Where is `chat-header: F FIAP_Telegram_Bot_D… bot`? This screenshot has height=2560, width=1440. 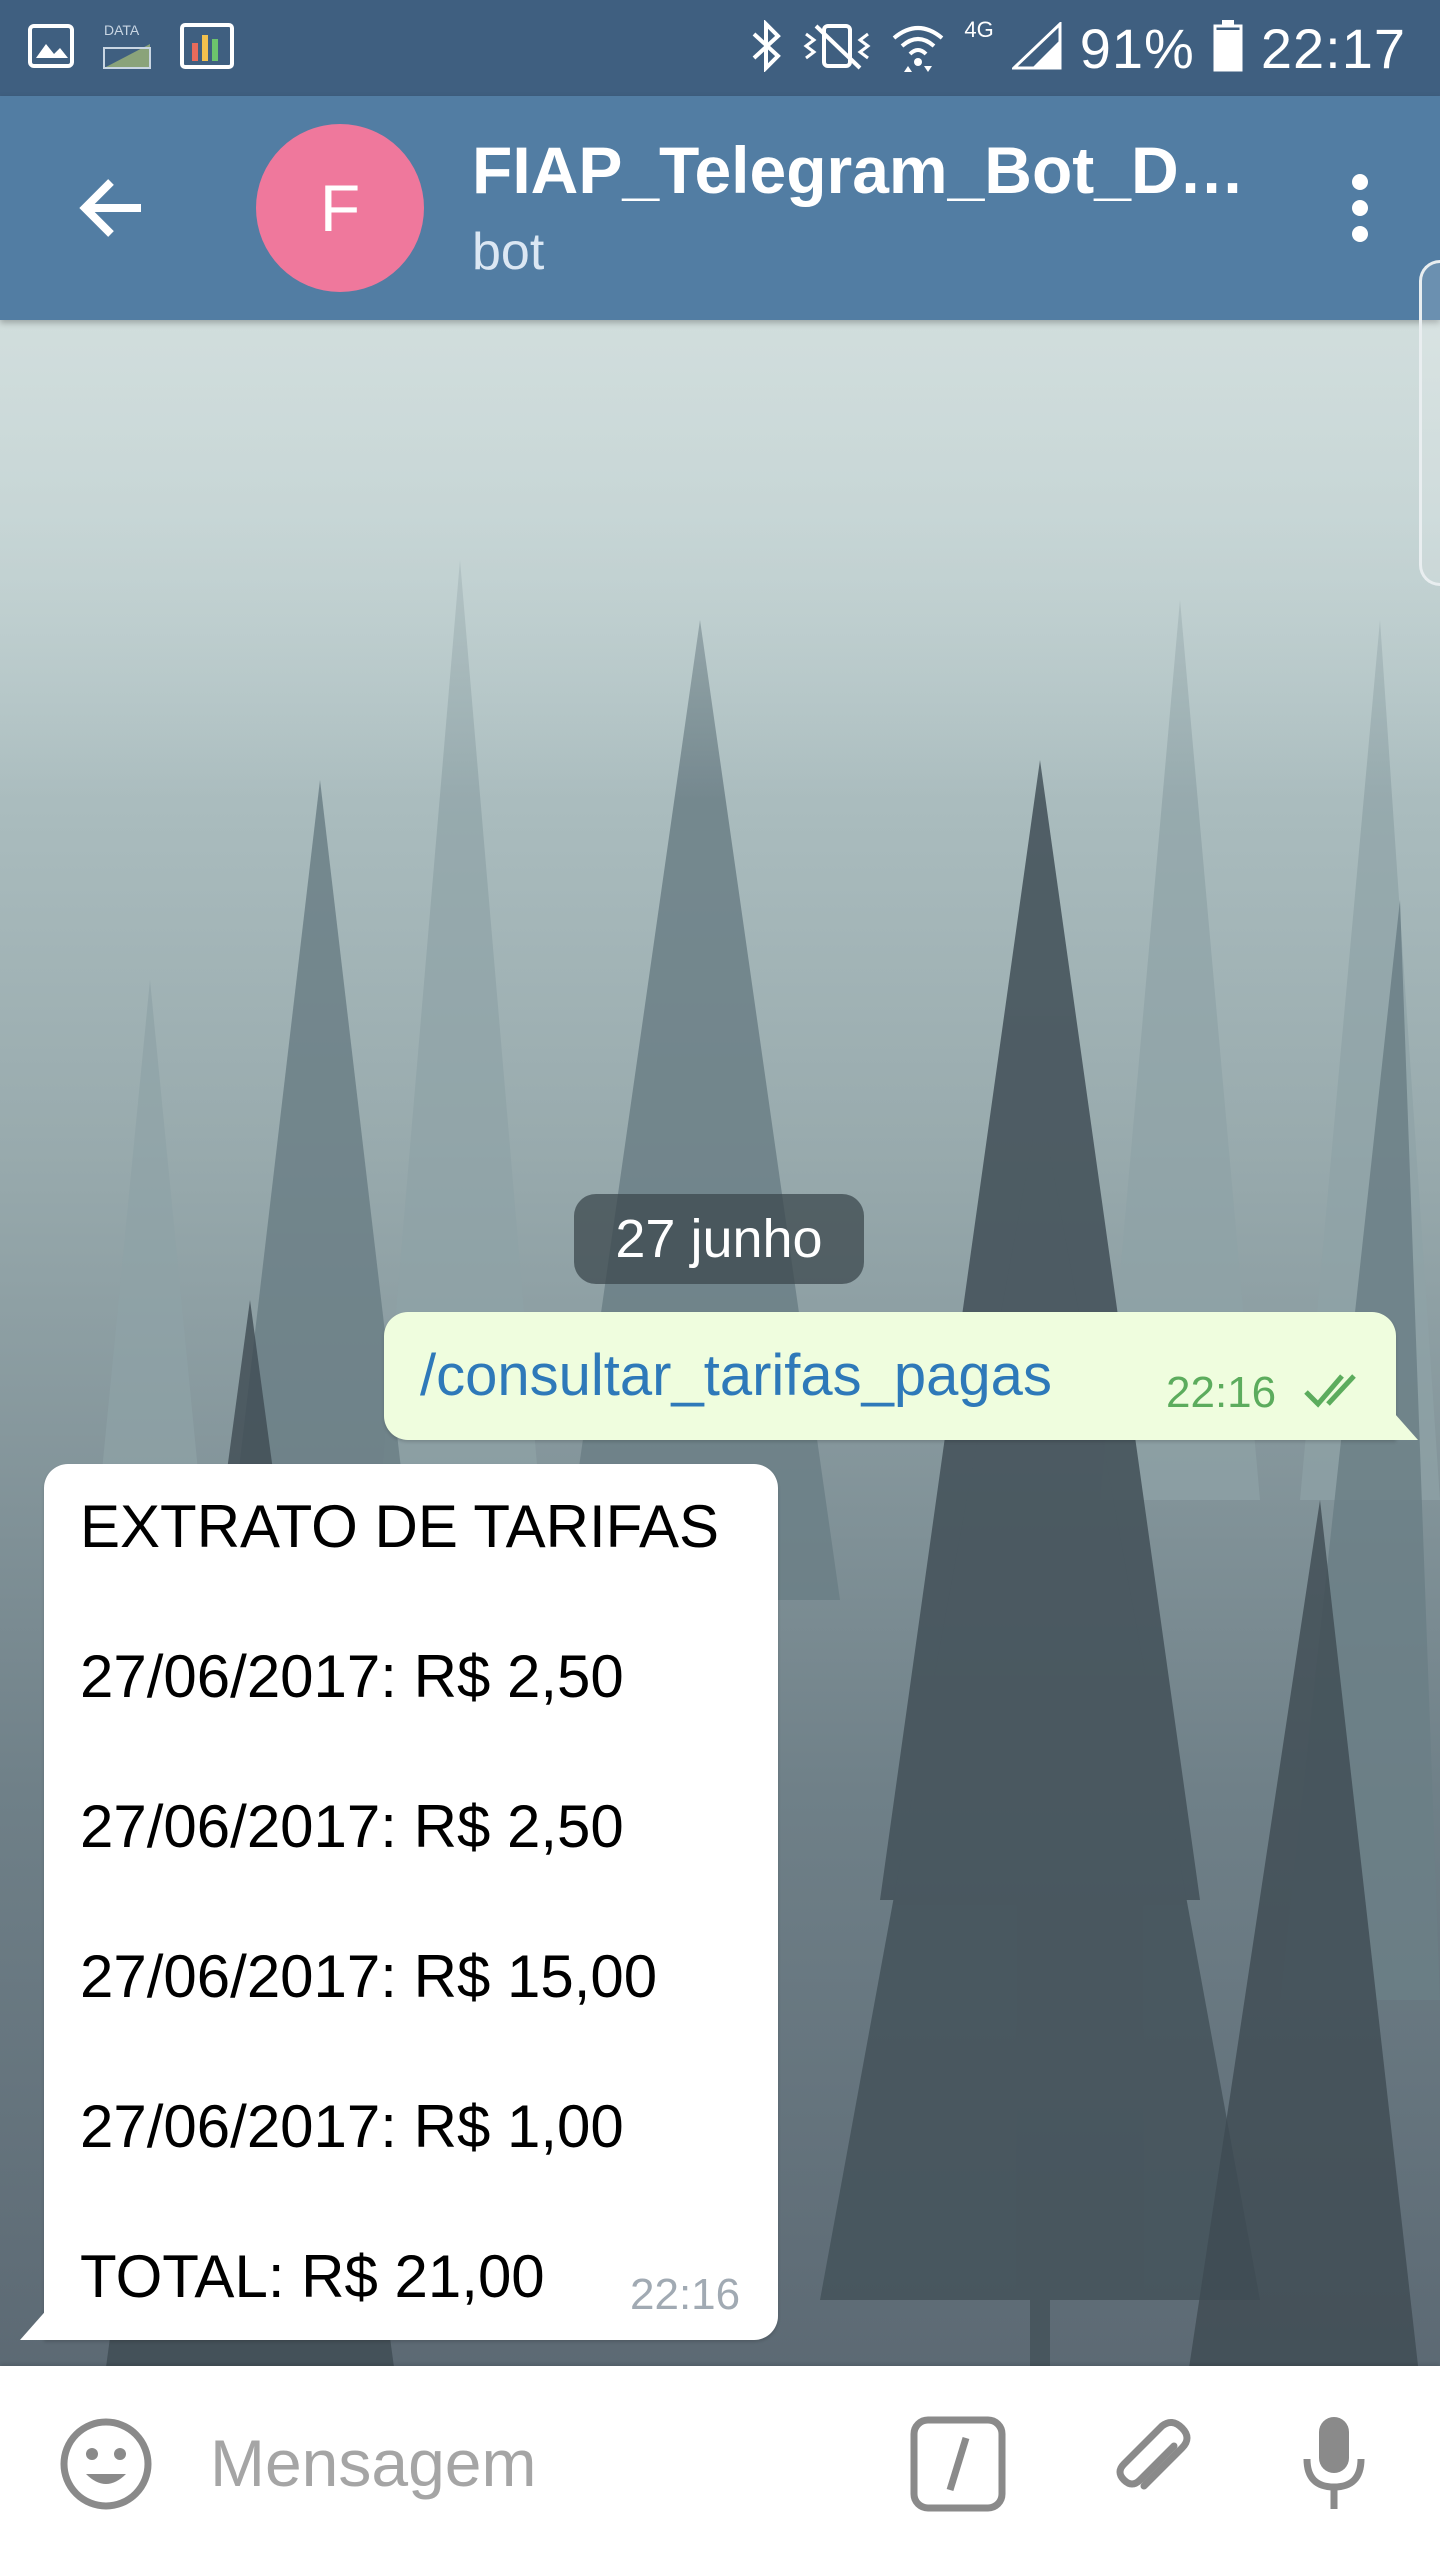 chat-header: F FIAP_Telegram_Bot_D… bot is located at coordinates (720, 208).